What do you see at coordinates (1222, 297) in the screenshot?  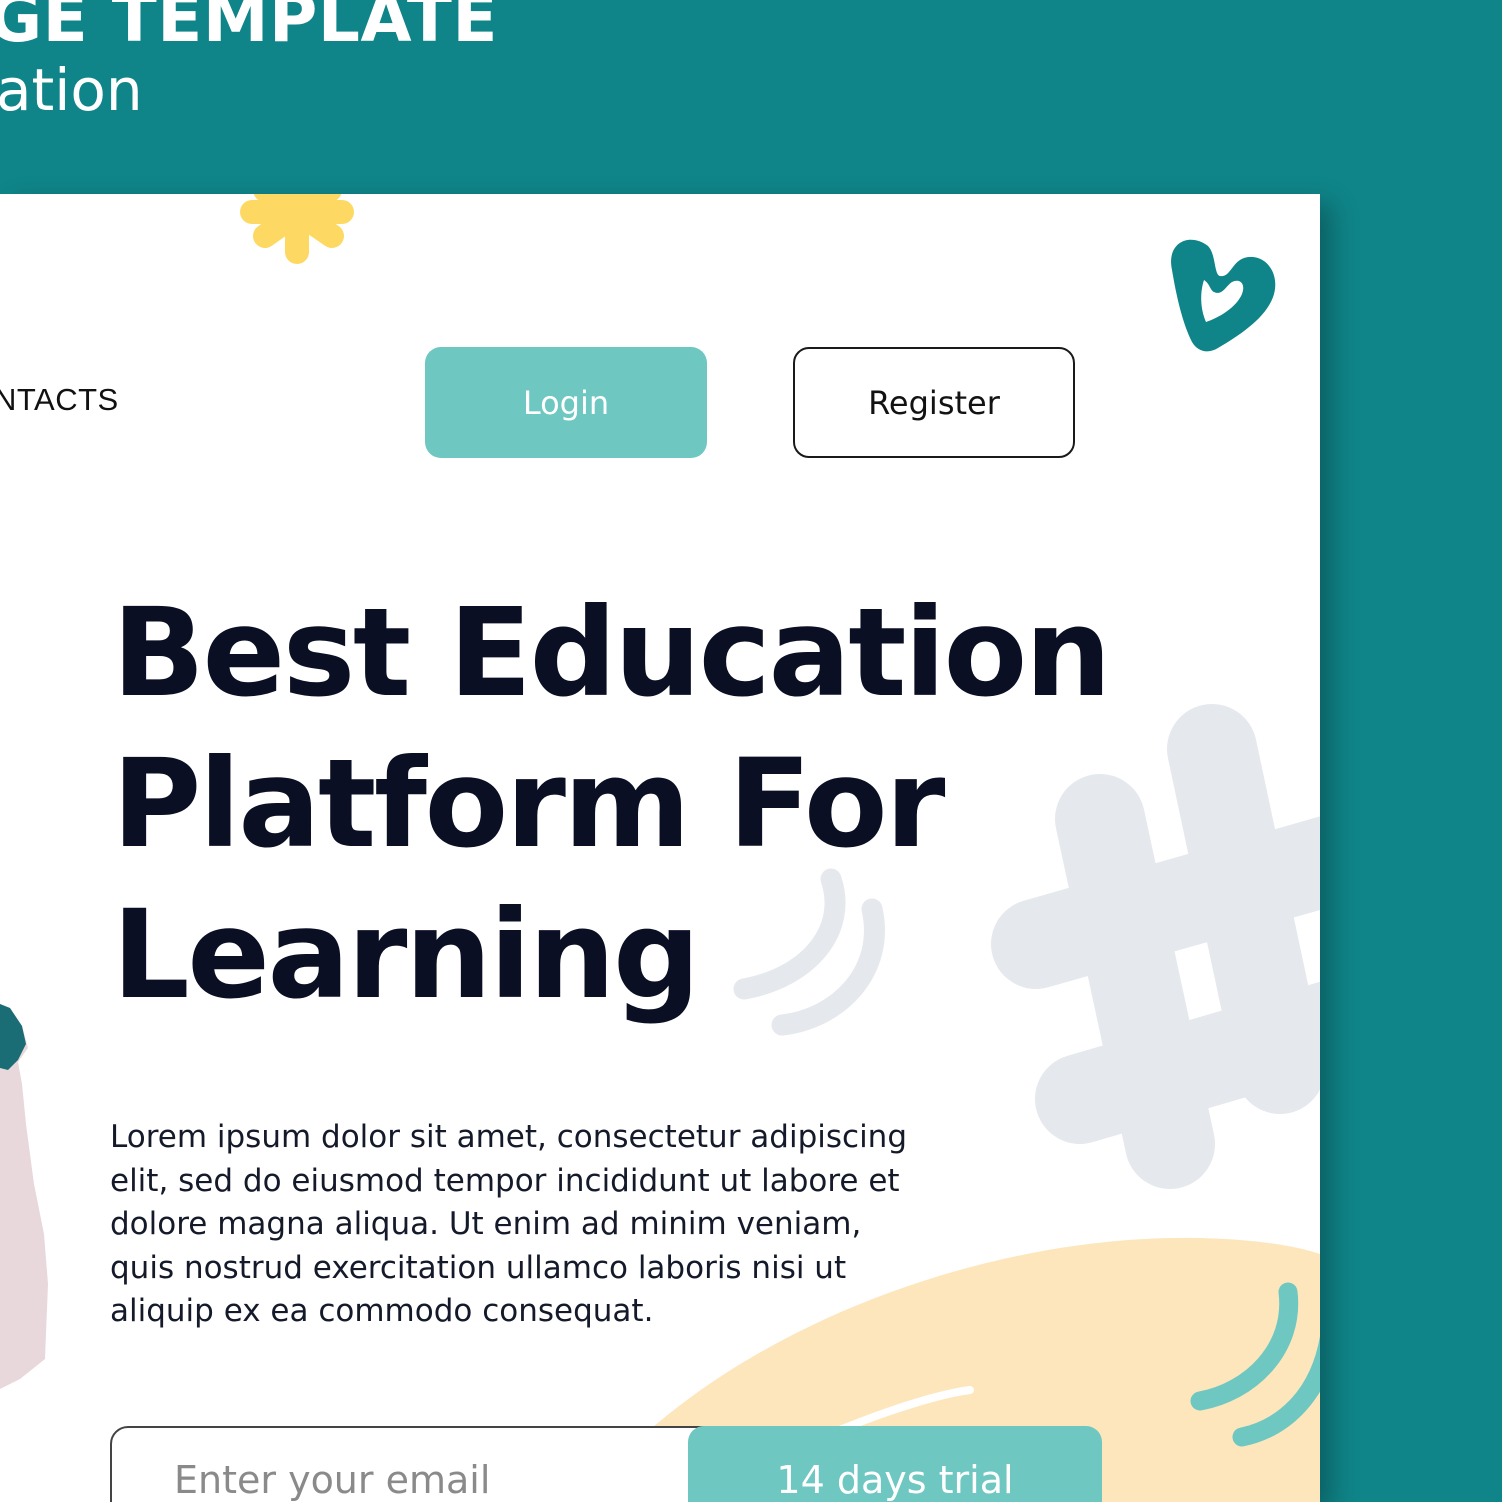 I see `heart-icon` at bounding box center [1222, 297].